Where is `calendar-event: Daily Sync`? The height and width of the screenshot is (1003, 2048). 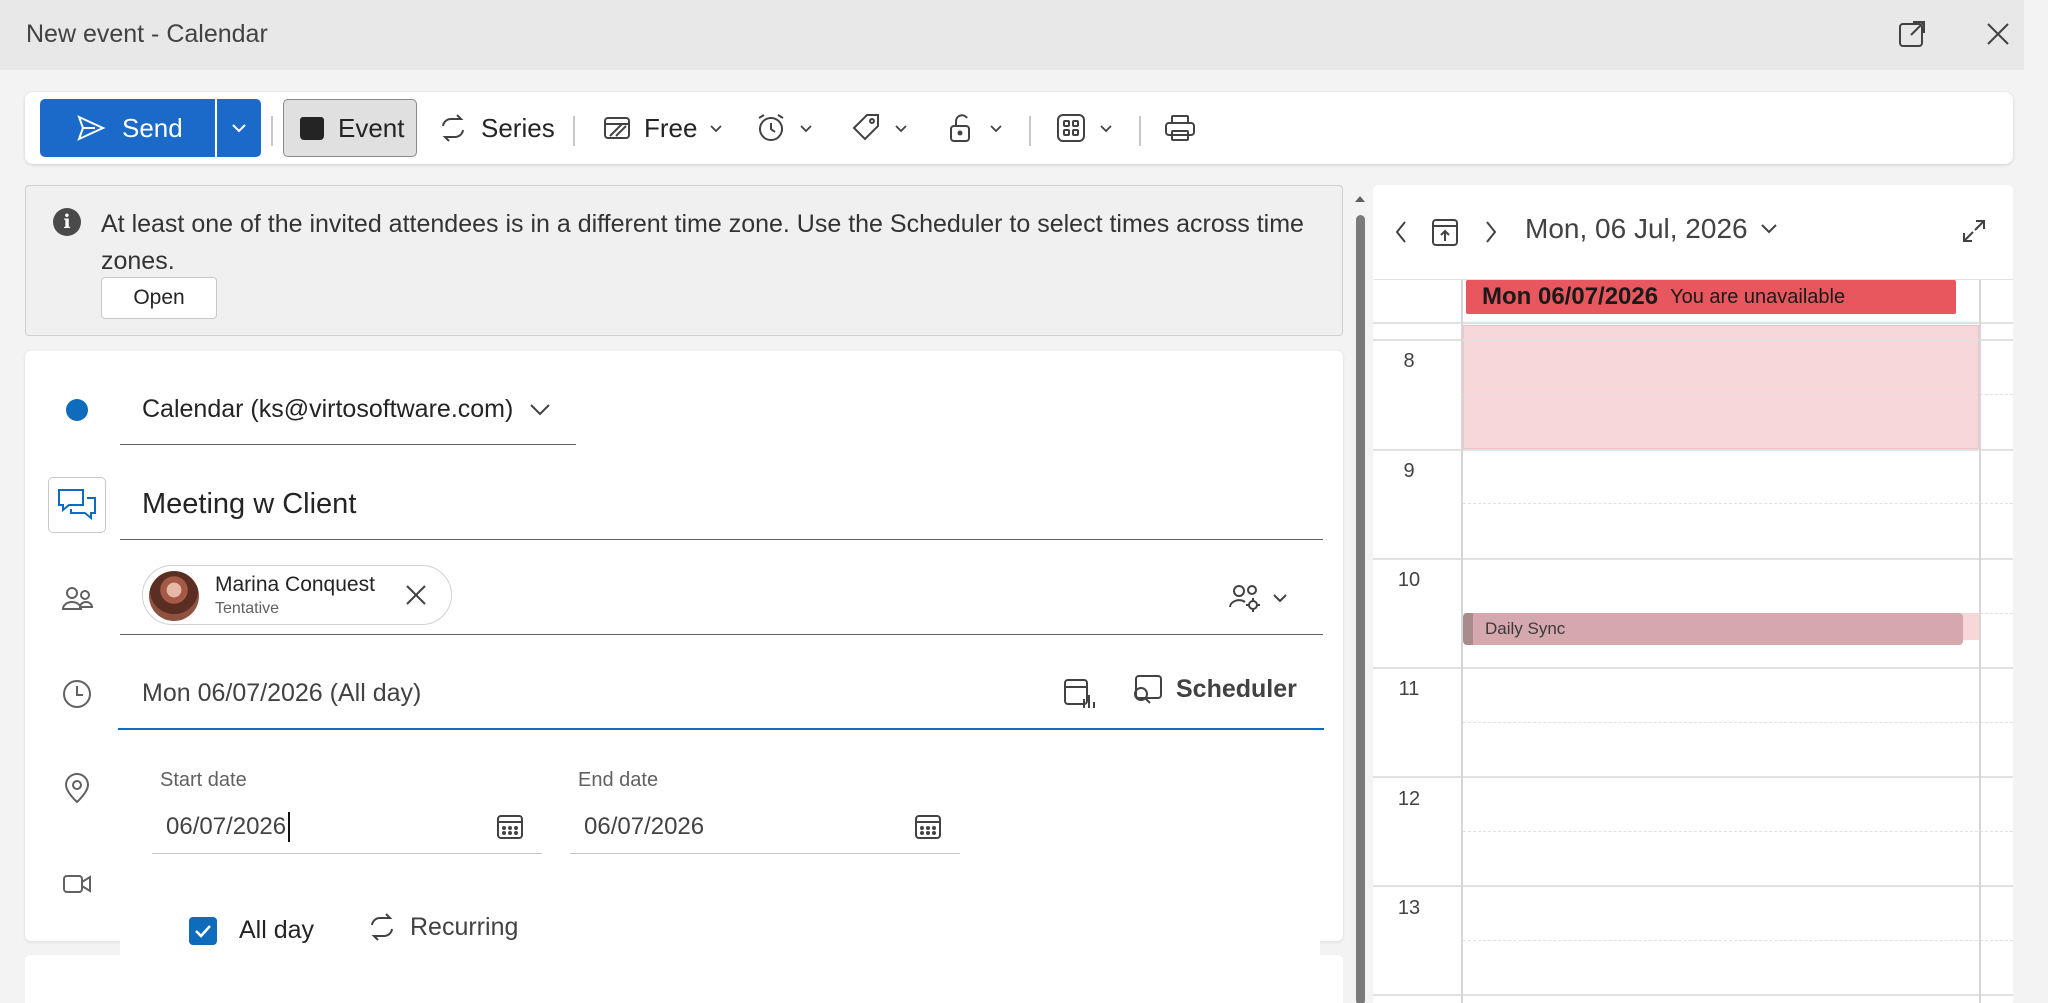 calendar-event: Daily Sync is located at coordinates (1713, 629).